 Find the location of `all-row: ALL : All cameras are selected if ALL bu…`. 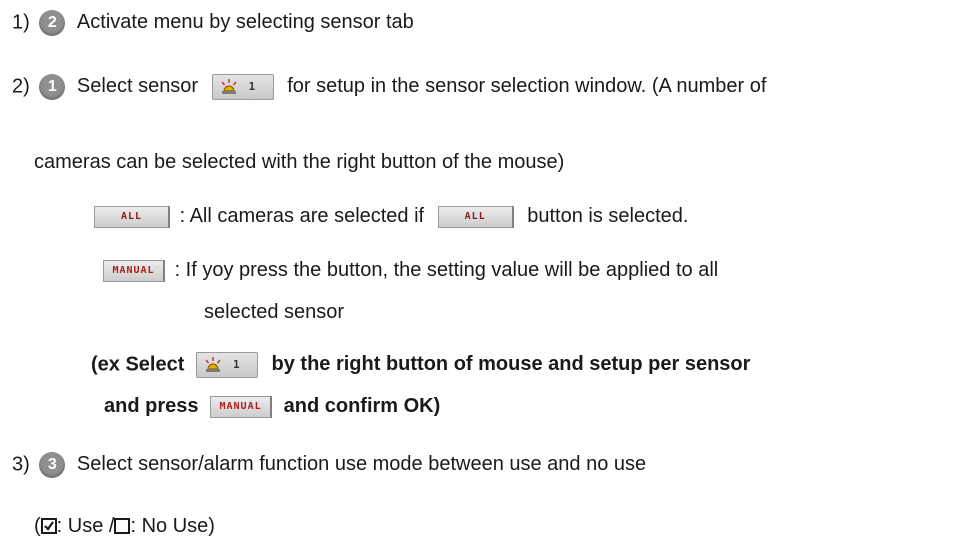

all-row: ALL : All cameras are selected if ALL bu… is located at coordinates (391, 216).